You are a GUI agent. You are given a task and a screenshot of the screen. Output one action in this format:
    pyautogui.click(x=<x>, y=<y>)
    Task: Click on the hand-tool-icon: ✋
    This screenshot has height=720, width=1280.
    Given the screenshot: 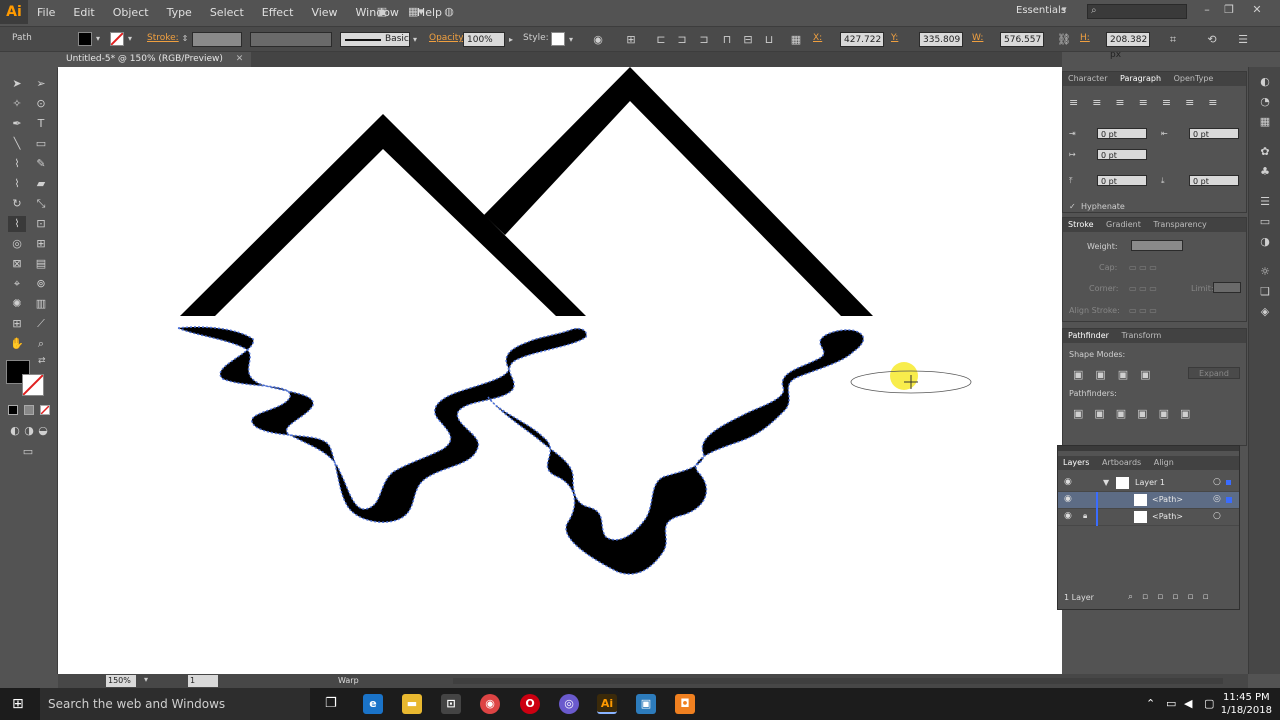 What is the action you would take?
    pyautogui.click(x=17, y=344)
    